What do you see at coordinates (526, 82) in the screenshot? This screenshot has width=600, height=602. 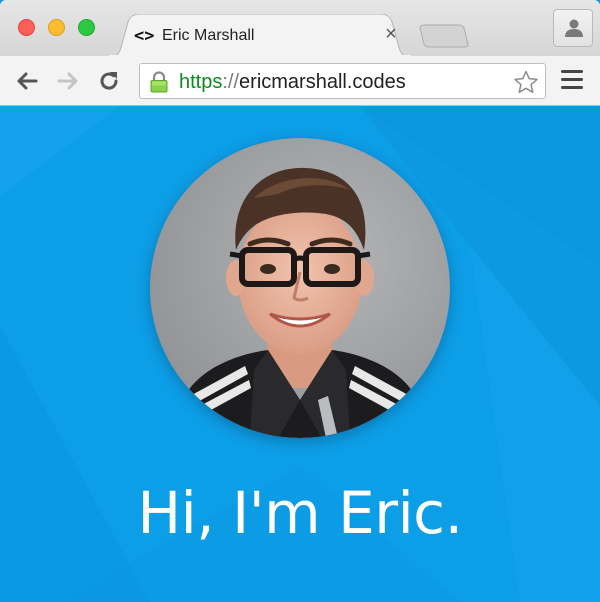 I see `star-icon` at bounding box center [526, 82].